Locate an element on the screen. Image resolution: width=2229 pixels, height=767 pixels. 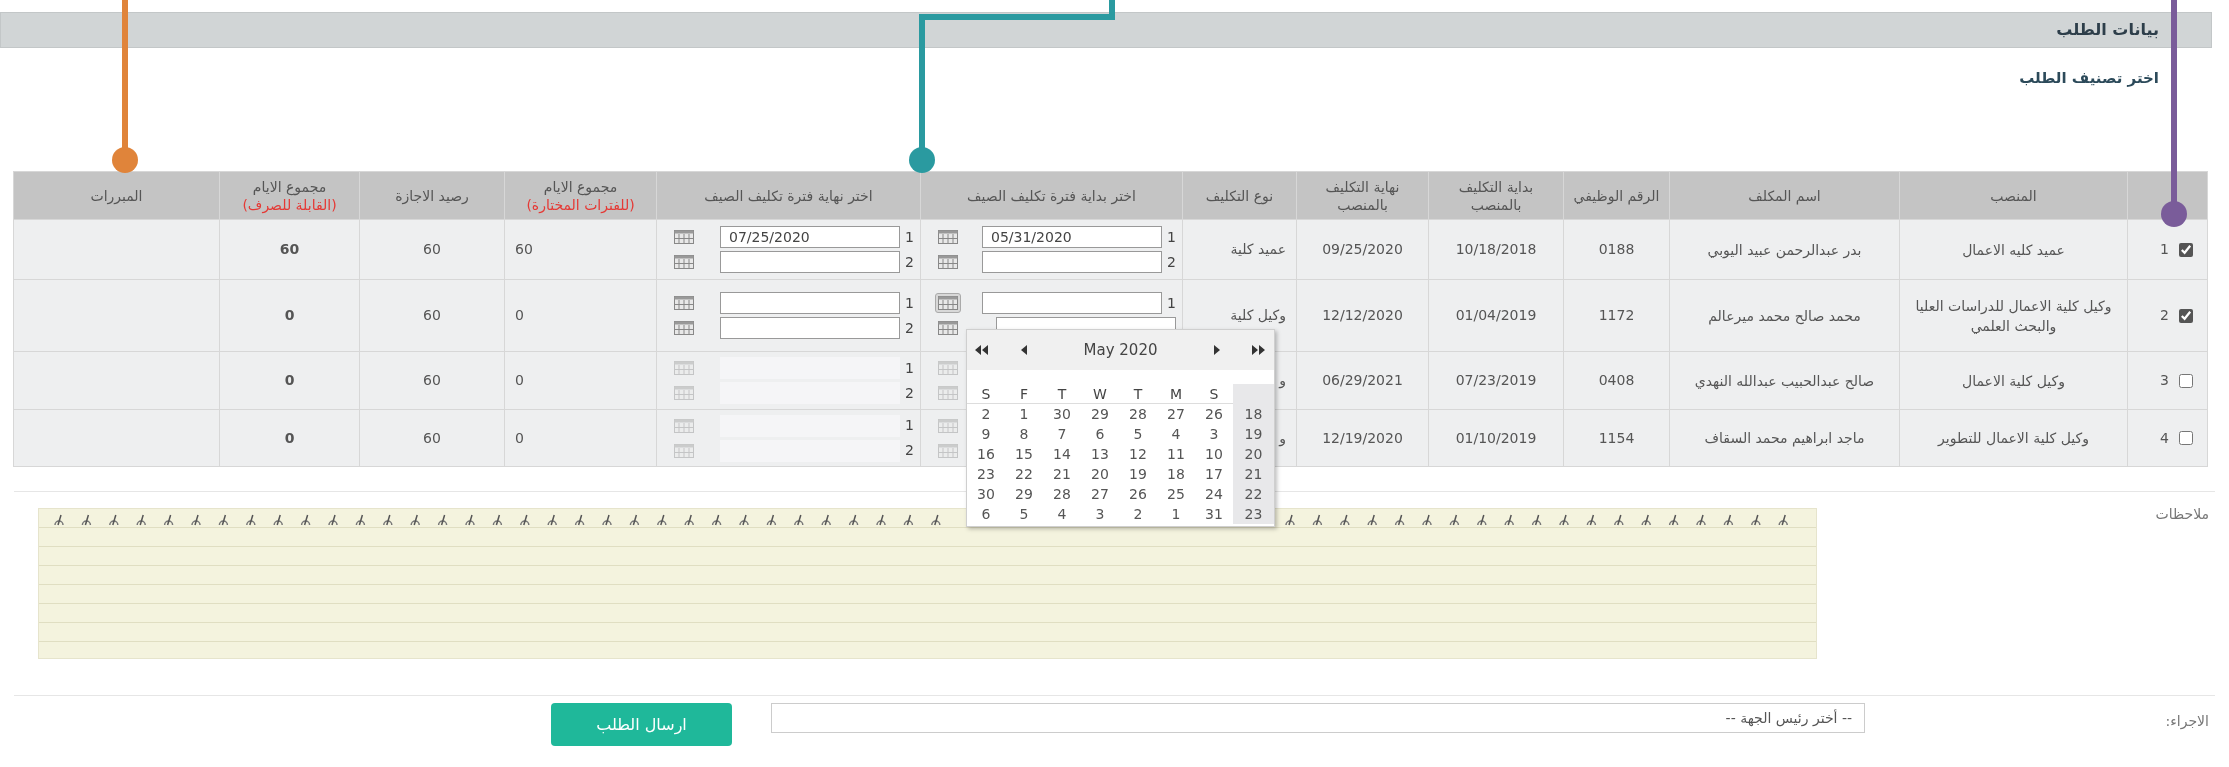
column-header: بداية التكليف بالمنصب is located at coordinates (1496, 195).